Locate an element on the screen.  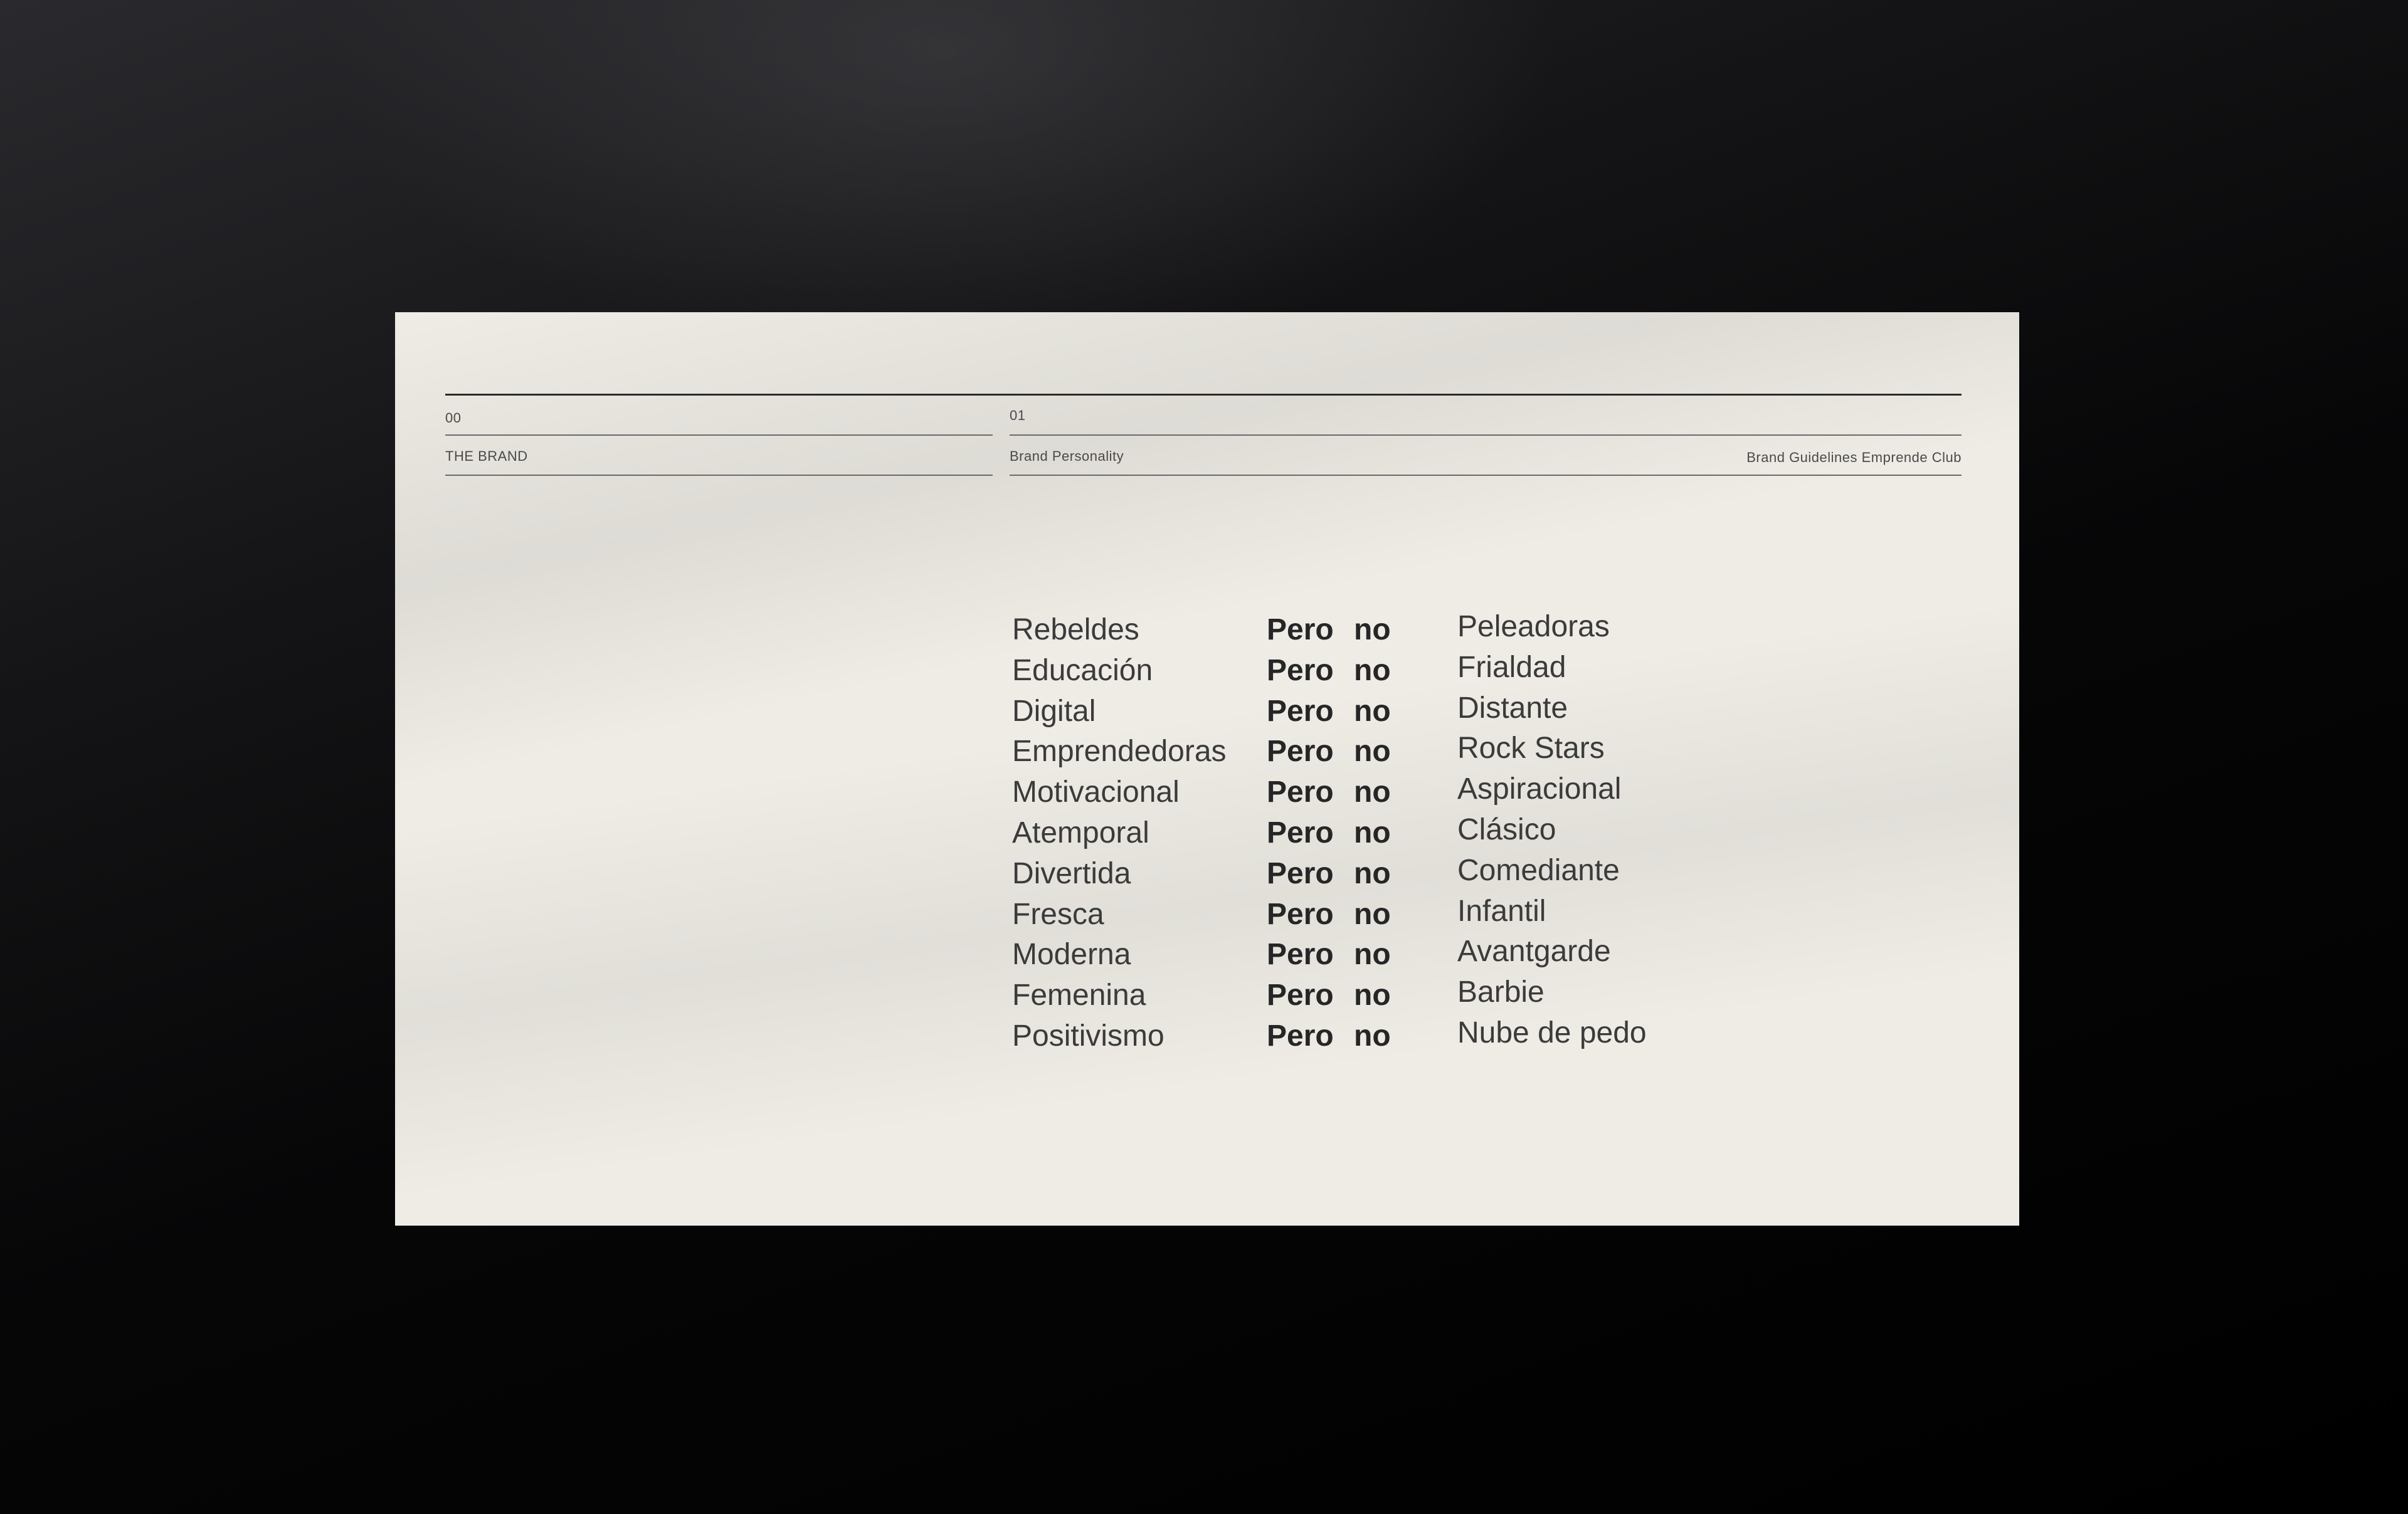
personality-row: Positivismo Pero no Nube de pedo is located at coordinates (1388, 1036).